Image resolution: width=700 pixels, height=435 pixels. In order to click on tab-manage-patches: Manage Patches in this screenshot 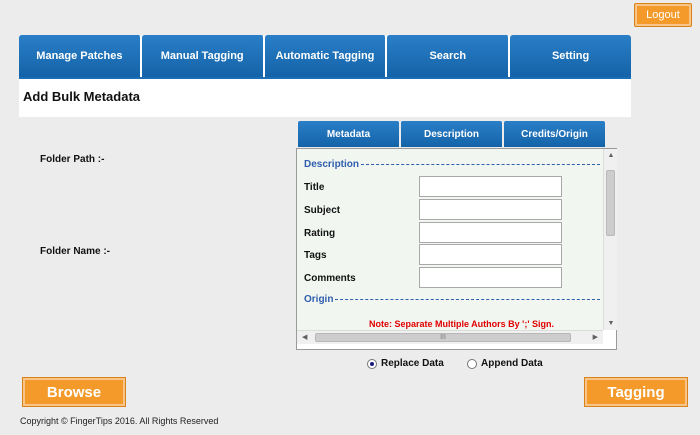, I will do `click(80, 56)`.